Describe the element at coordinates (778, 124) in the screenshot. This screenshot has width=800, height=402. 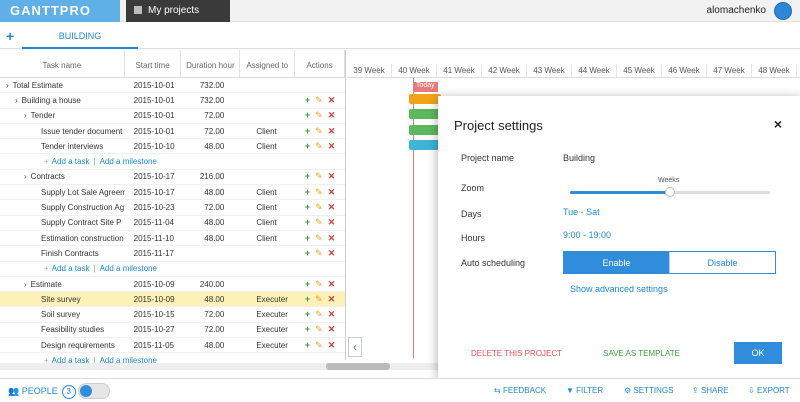
I see `close-icon: ×` at that location.